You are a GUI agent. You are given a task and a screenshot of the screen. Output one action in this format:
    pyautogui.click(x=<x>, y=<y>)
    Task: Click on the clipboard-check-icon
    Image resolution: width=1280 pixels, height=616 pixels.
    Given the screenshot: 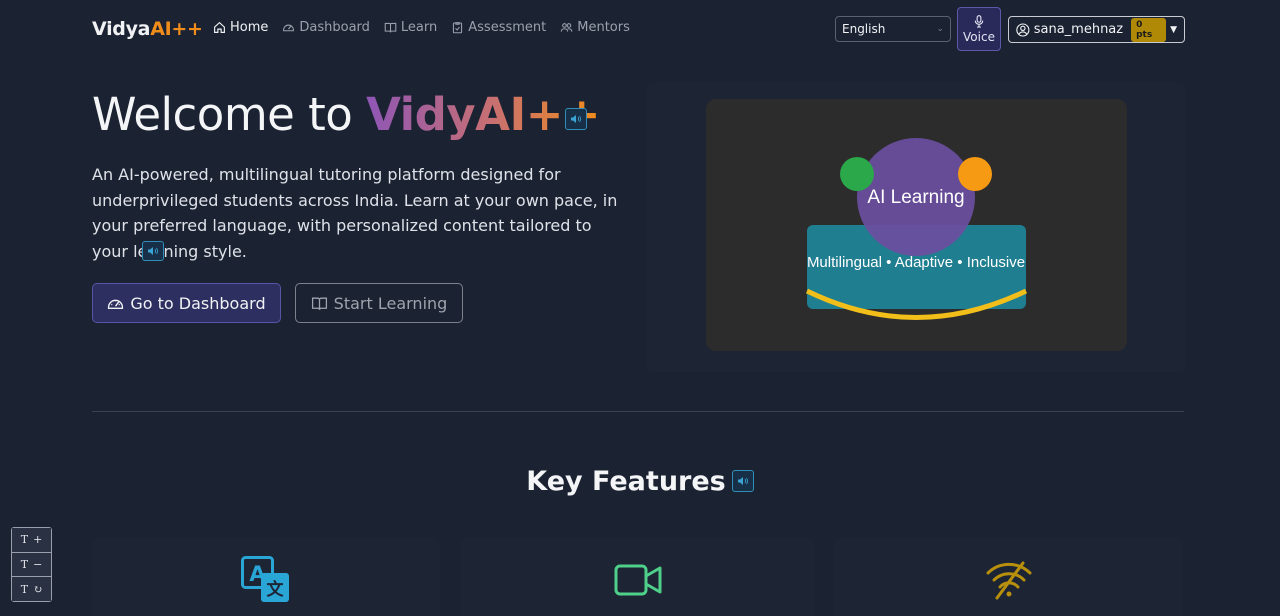 What is the action you would take?
    pyautogui.click(x=458, y=28)
    